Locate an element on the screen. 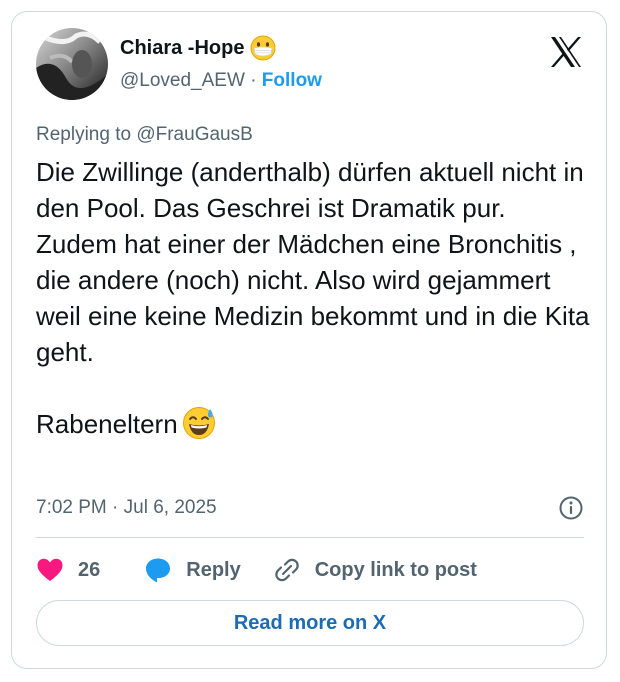  like-count: 26 is located at coordinates (89, 569).